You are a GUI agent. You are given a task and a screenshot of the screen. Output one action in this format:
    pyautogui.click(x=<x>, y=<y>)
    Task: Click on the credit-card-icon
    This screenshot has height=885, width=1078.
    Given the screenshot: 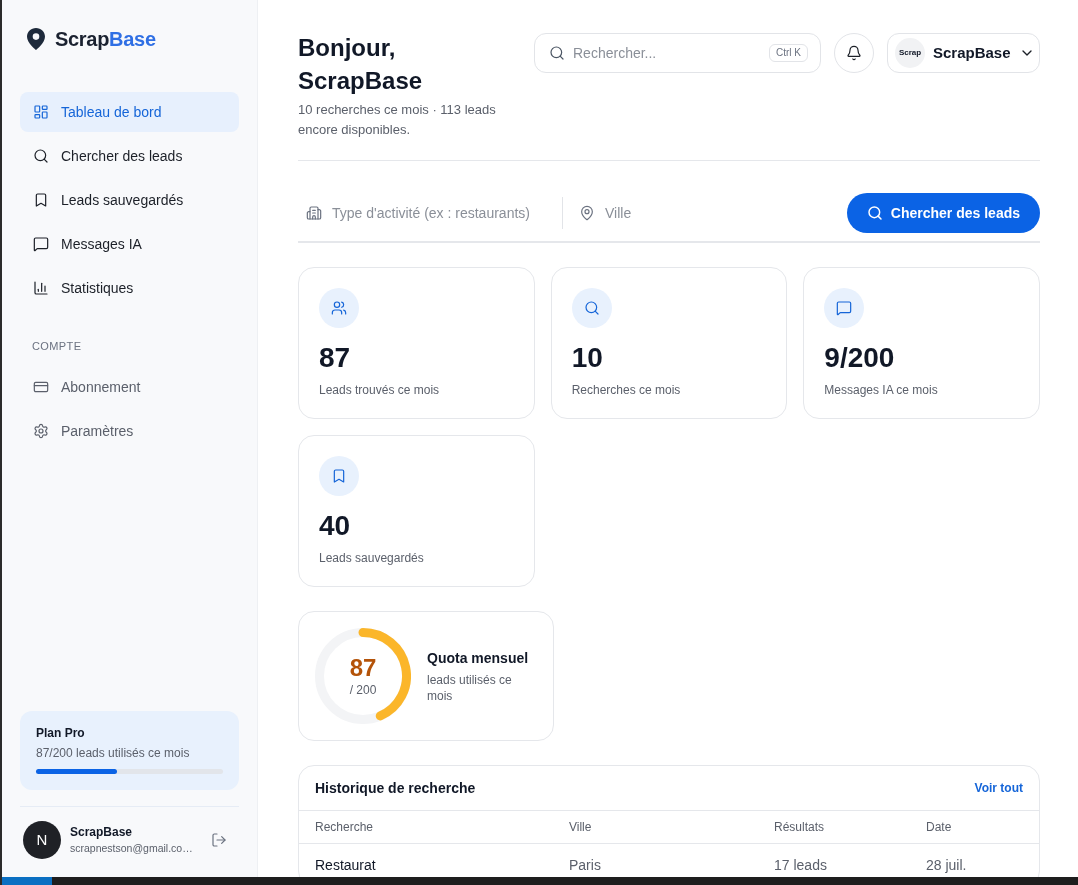 What is the action you would take?
    pyautogui.click(x=41, y=387)
    